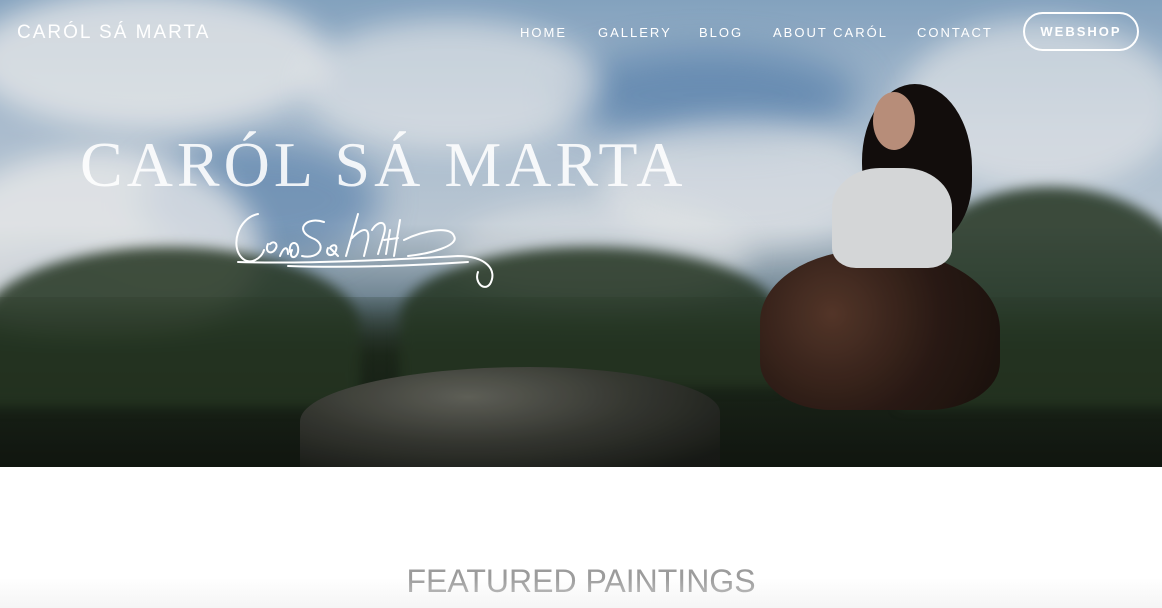  Describe the element at coordinates (581, 35) in the screenshot. I see `main-nav: HOME GALLERY BLOG ABOUT CARÓL CONTACT` at that location.